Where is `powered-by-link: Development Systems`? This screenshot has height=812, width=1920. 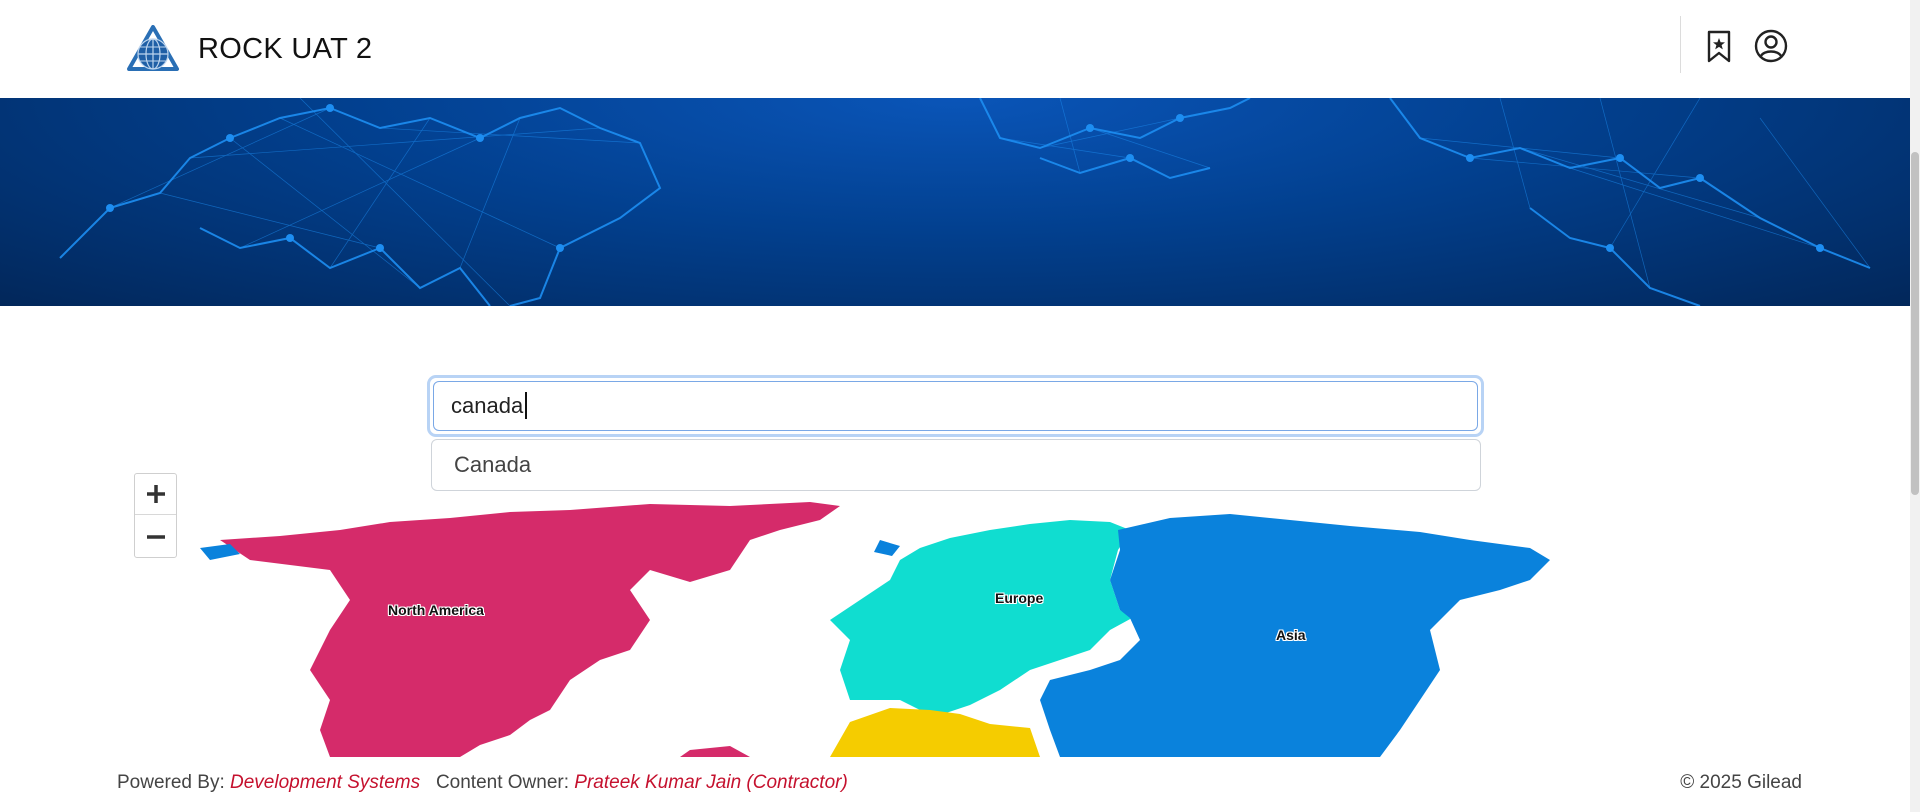
powered-by-link: Development Systems is located at coordinates (325, 782).